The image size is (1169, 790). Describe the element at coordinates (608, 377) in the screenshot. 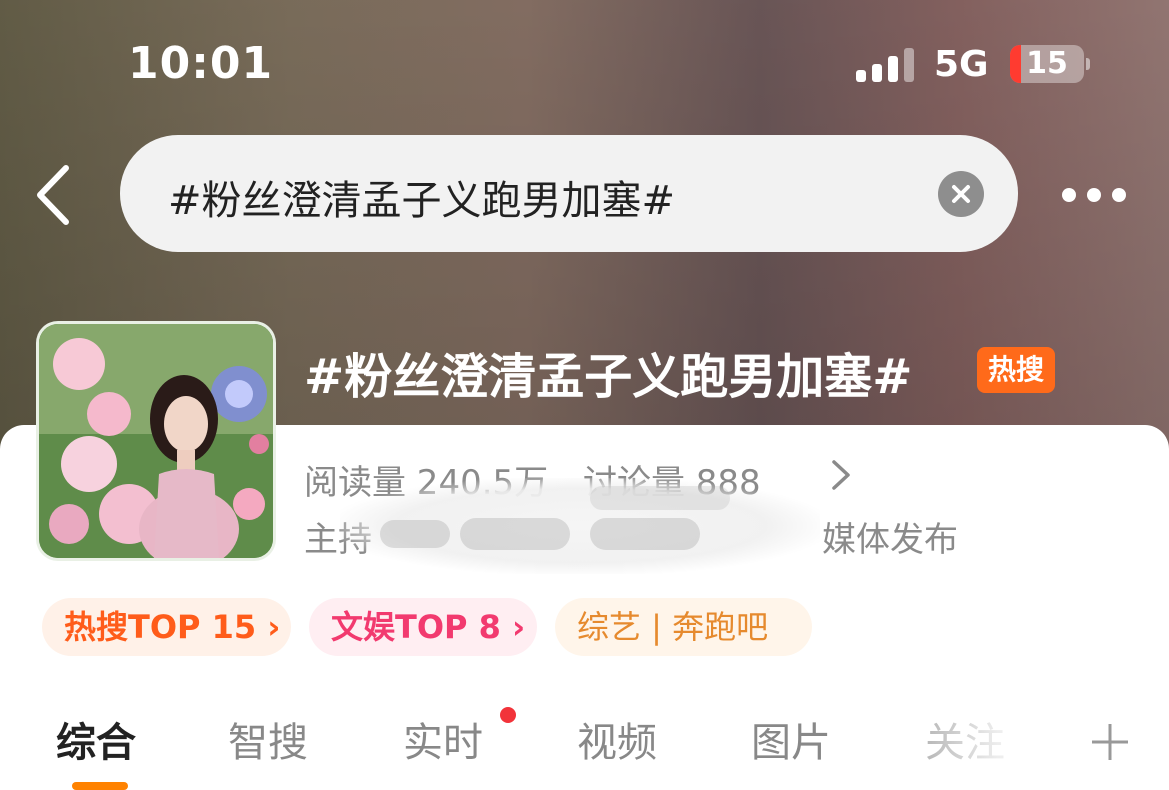

I see `topic-title: #粉丝澄清孟子义跑男加塞#` at that location.